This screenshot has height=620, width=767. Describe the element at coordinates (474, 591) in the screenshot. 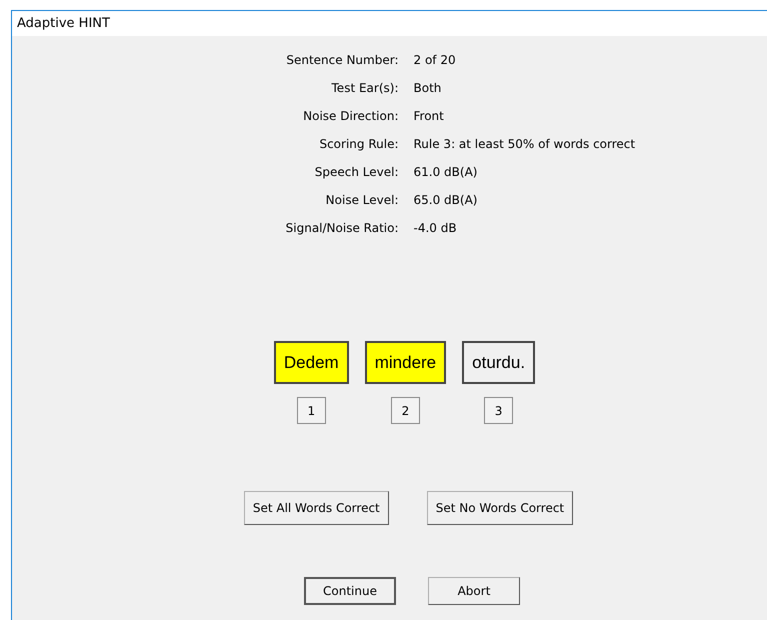

I see `abort-button: Abort` at that location.